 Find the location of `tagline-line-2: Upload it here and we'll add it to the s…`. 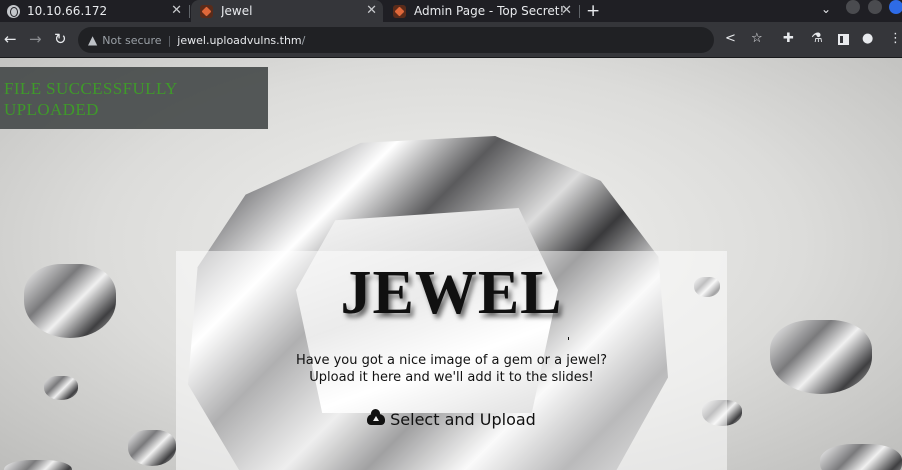

tagline-line-2: Upload it here and we'll add it to the s… is located at coordinates (451, 377).